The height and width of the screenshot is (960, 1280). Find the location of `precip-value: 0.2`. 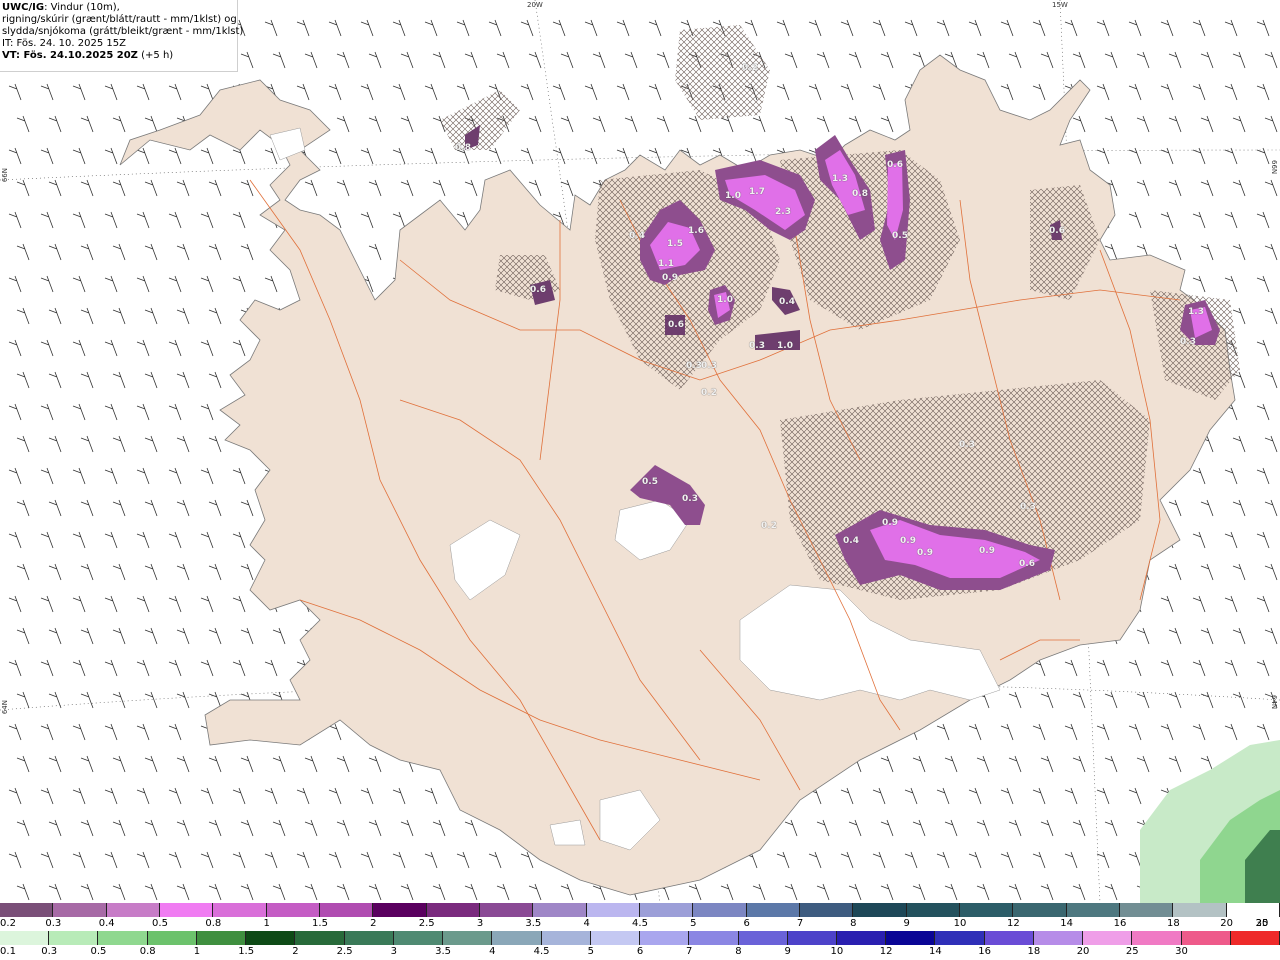

precip-value: 0.2 is located at coordinates (769, 526).